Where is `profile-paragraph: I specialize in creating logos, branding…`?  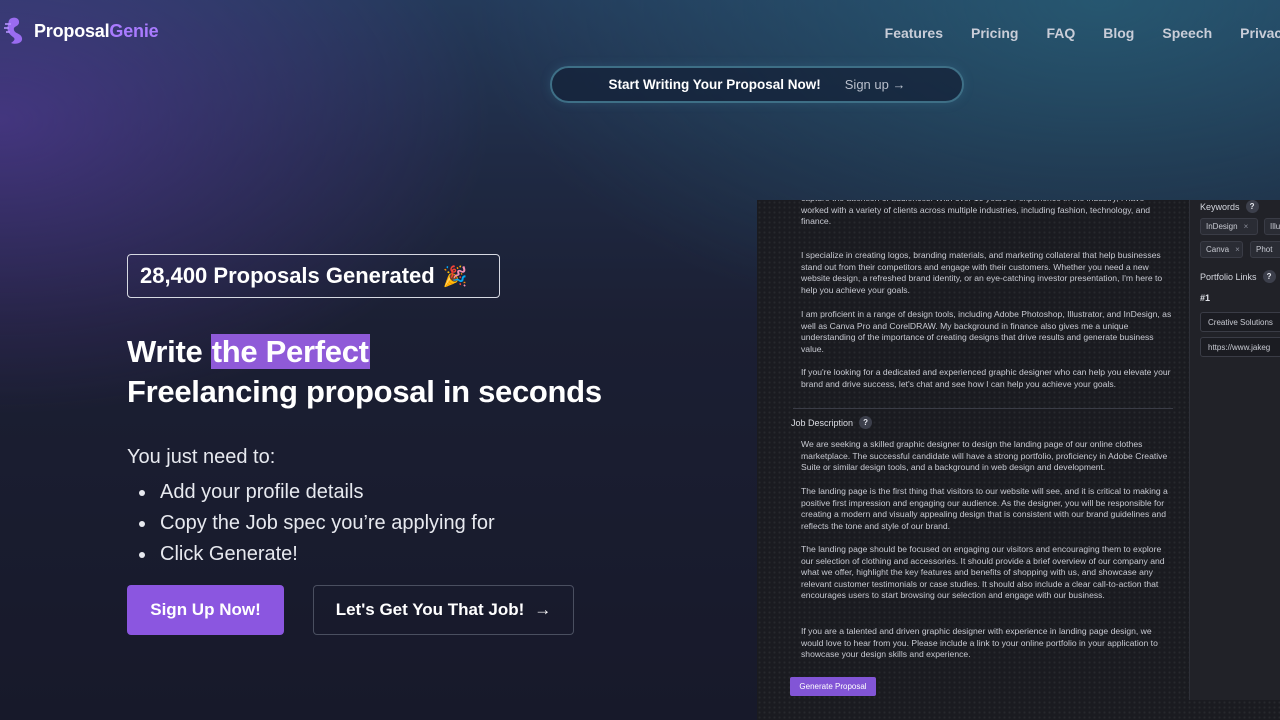
profile-paragraph: I specialize in creating logos, branding… is located at coordinates (982, 272).